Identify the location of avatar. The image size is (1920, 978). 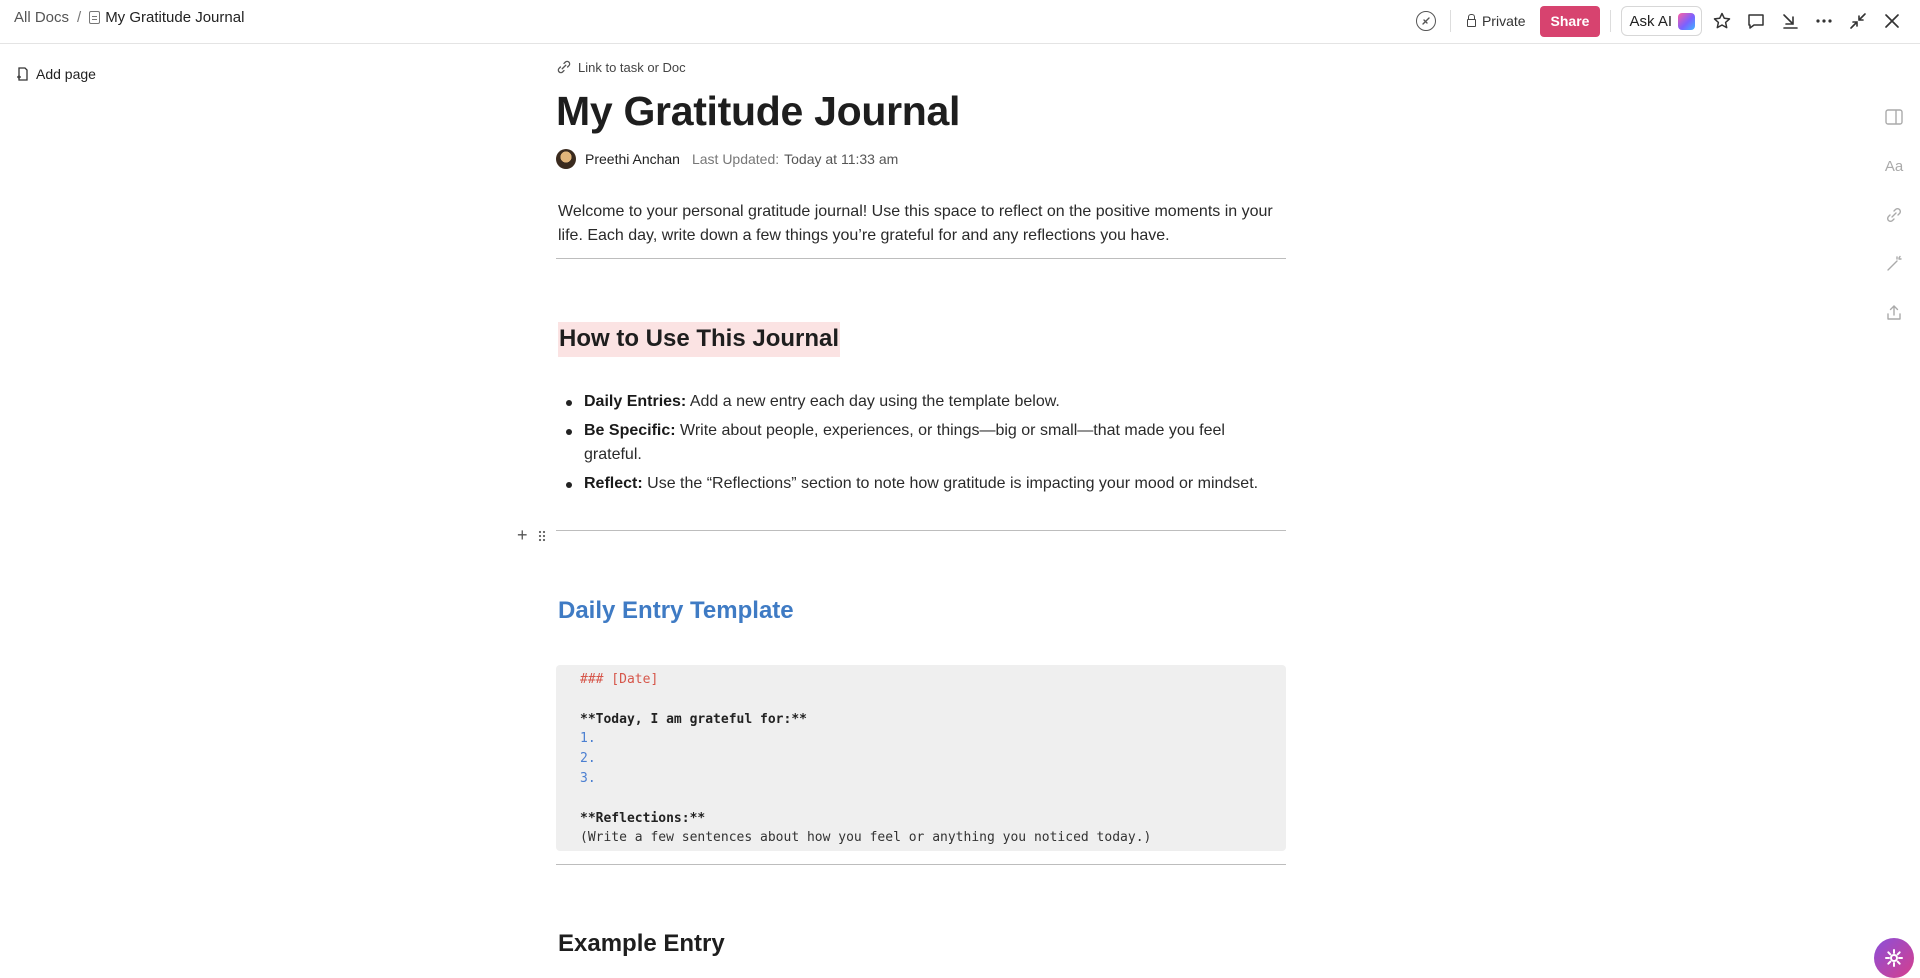
(566, 159).